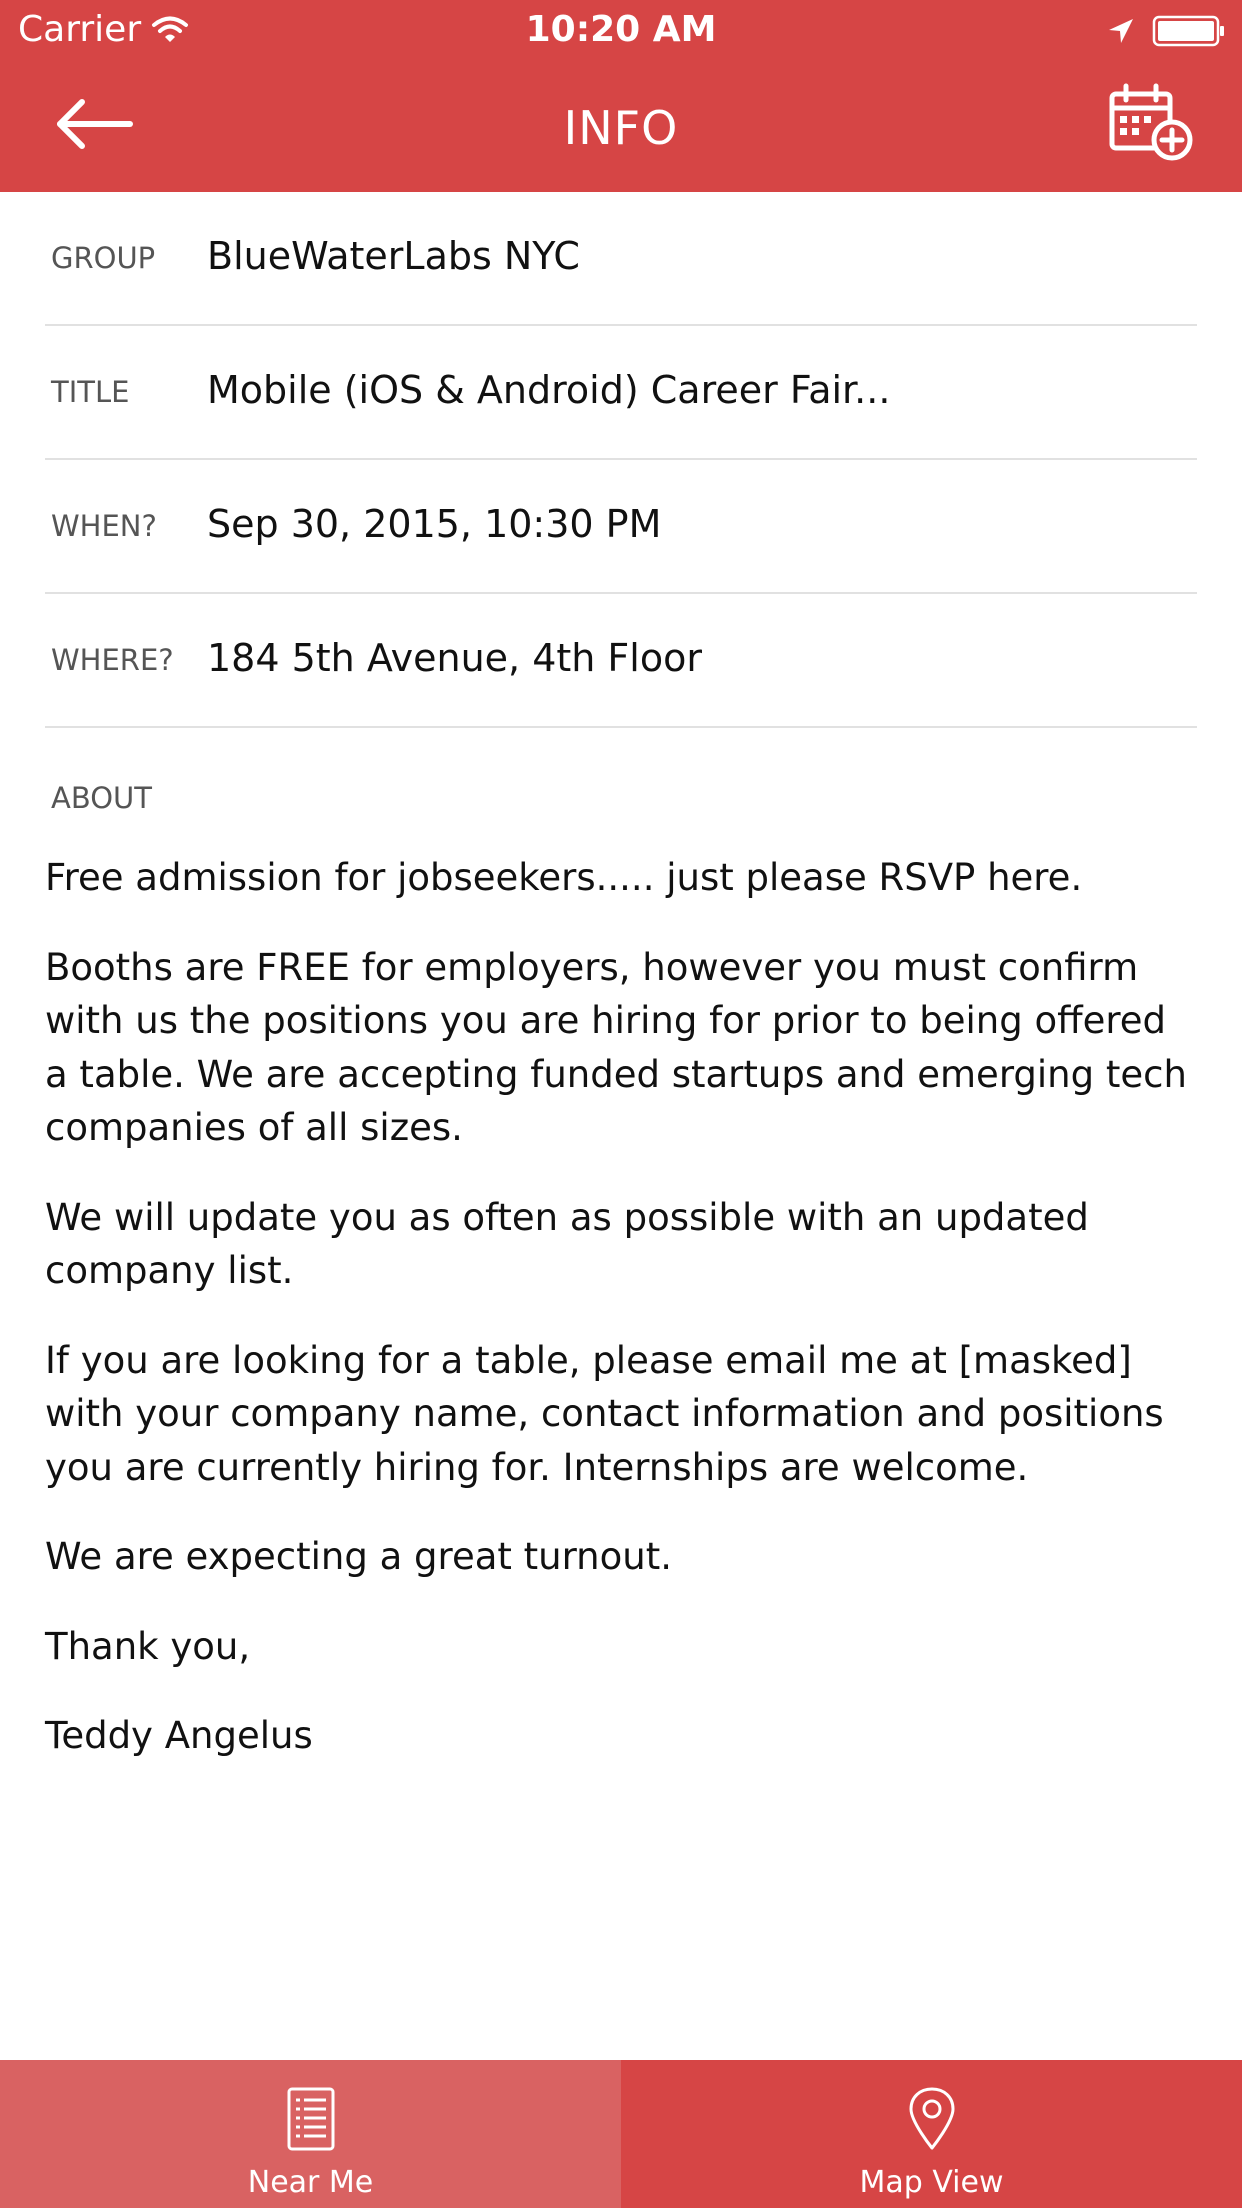 The height and width of the screenshot is (2208, 1242). What do you see at coordinates (931, 2182) in the screenshot?
I see `tab-map-view-label: Map View` at bounding box center [931, 2182].